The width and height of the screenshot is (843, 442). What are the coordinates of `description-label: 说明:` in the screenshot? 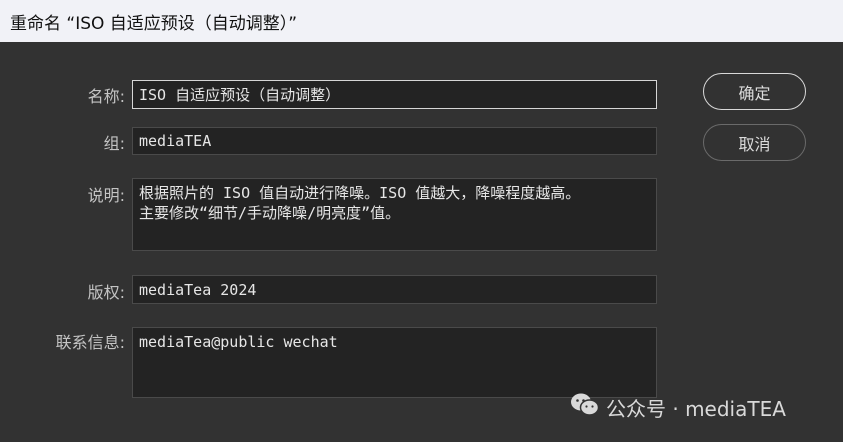 It's located at (106, 195).